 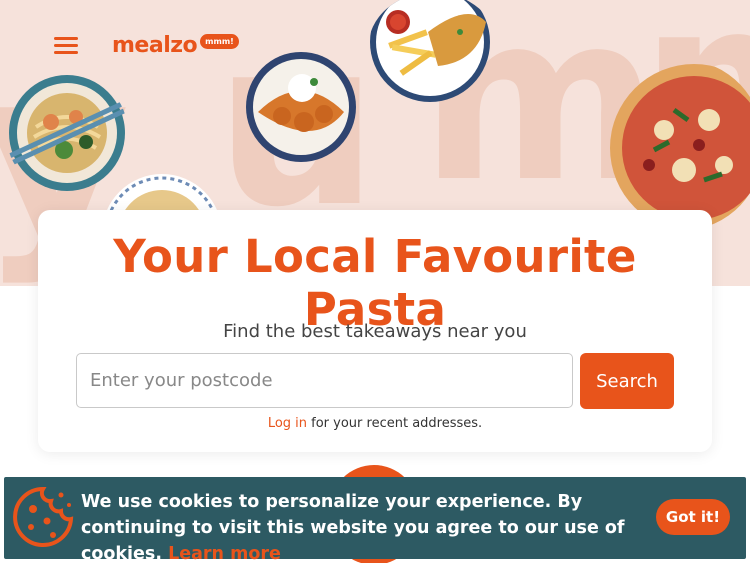 I want to click on mealzo-logo: mealzo mmm!, so click(x=175, y=45).